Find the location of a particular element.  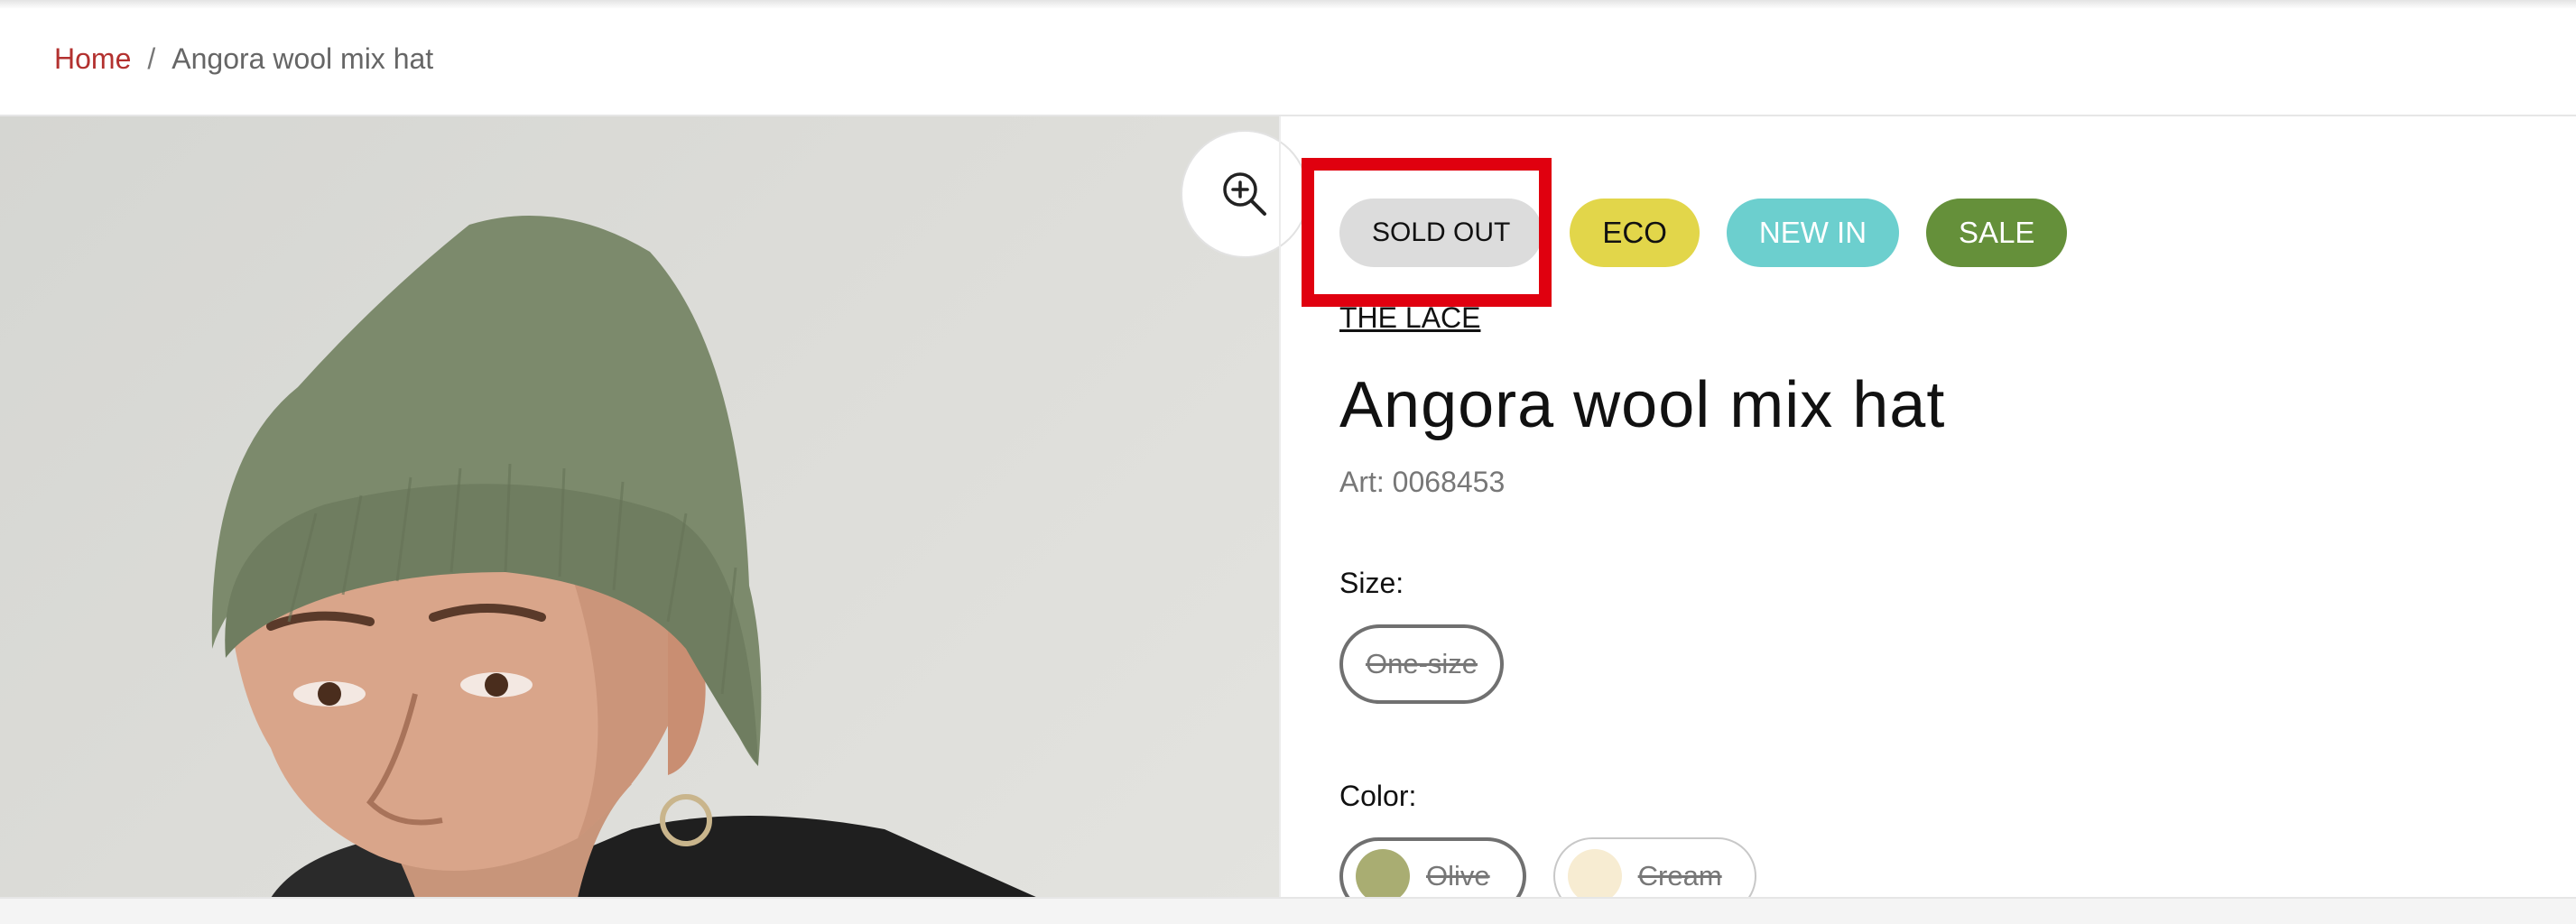

breadcrumb-current: Angora wool mix hat is located at coordinates (302, 58).